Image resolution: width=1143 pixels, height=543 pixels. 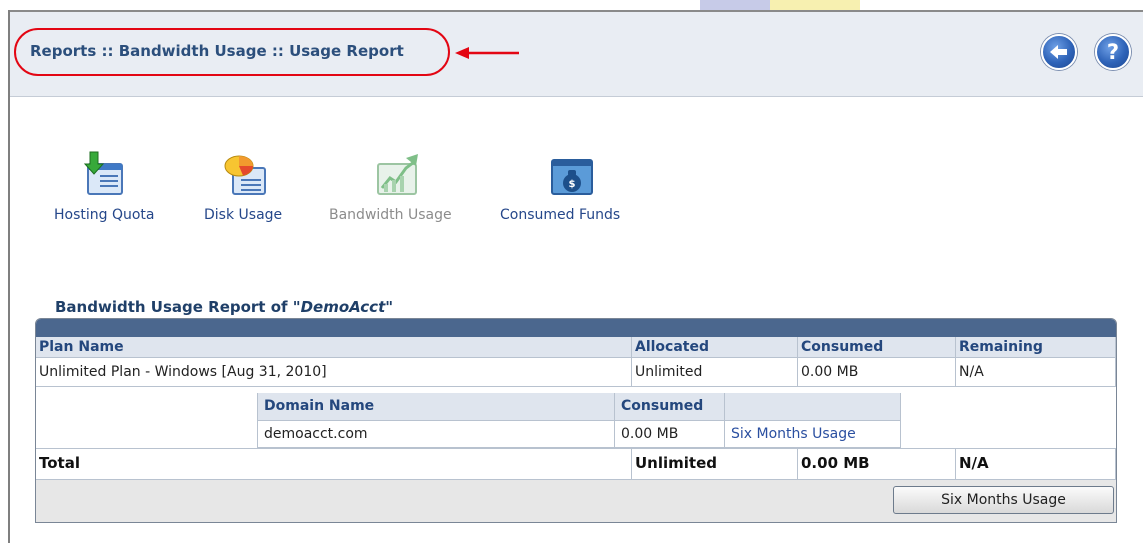 I want to click on plan-allocated-cell: Unlimited, so click(x=715, y=372).